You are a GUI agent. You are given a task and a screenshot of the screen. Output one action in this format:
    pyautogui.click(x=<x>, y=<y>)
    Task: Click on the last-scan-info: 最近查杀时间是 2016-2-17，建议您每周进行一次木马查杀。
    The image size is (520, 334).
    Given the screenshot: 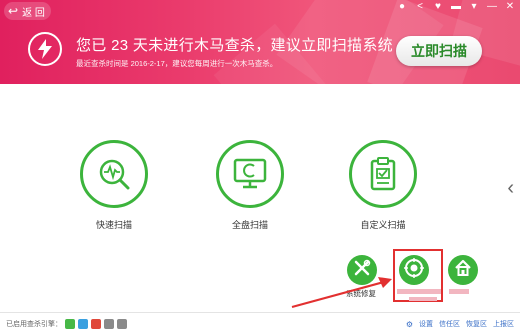 What is the action you would take?
    pyautogui.click(x=177, y=63)
    